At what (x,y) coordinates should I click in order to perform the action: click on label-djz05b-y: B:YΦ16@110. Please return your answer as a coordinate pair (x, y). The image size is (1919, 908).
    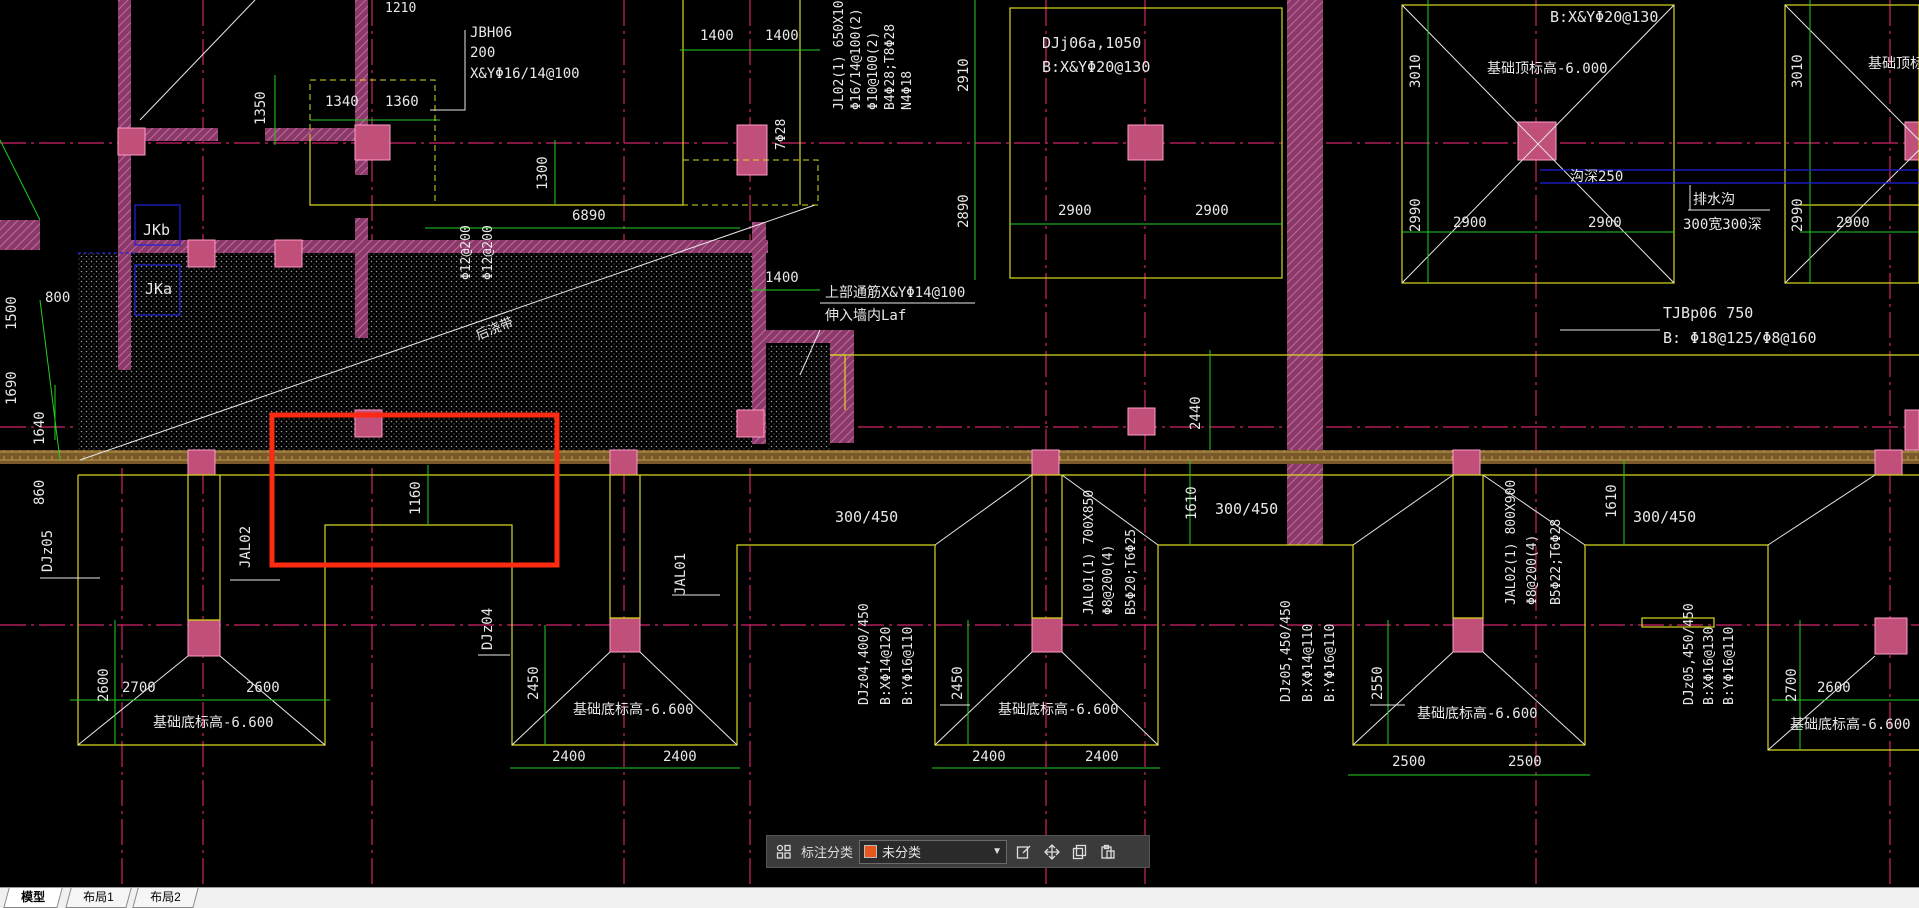
    Looking at the image, I should click on (1330, 663).